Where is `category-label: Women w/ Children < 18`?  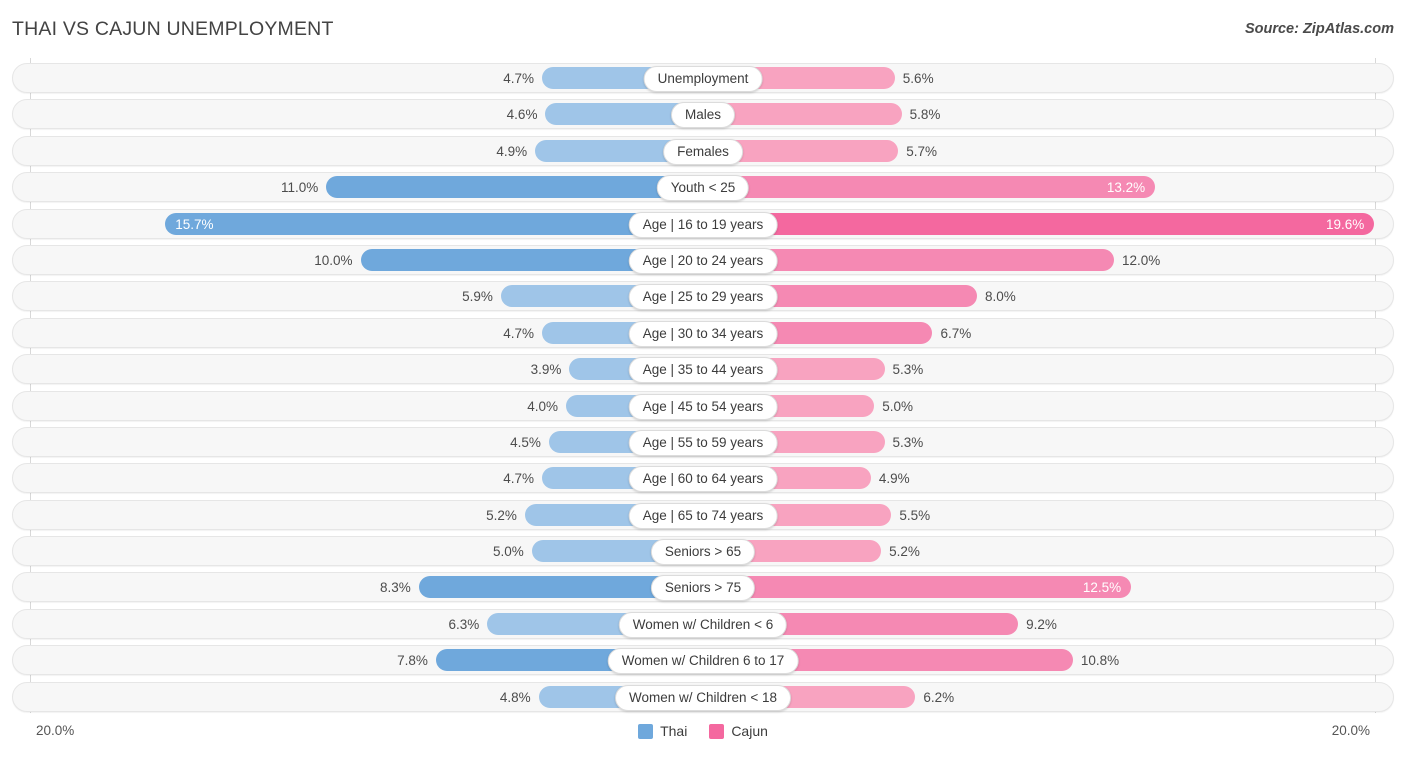
category-label: Women w/ Children < 18 is located at coordinates (703, 697).